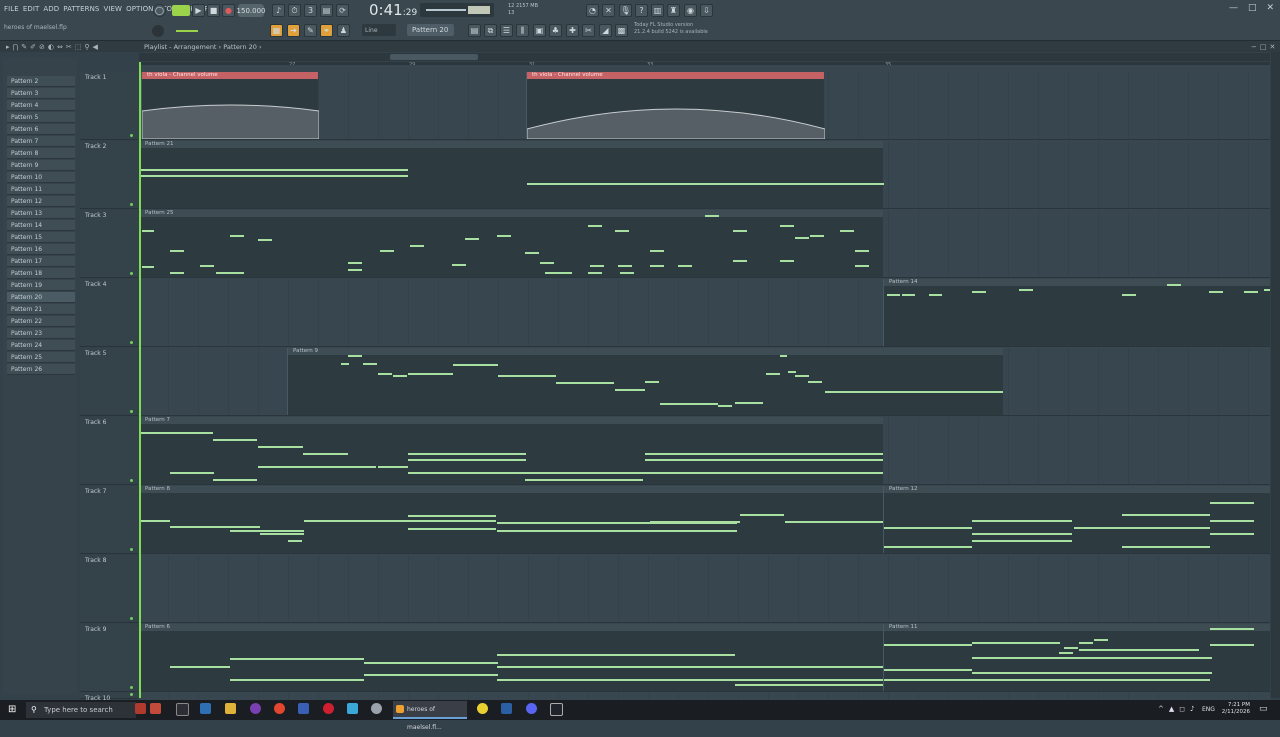 The image size is (1280, 737). What do you see at coordinates (328, 708) in the screenshot?
I see `opera-icon` at bounding box center [328, 708].